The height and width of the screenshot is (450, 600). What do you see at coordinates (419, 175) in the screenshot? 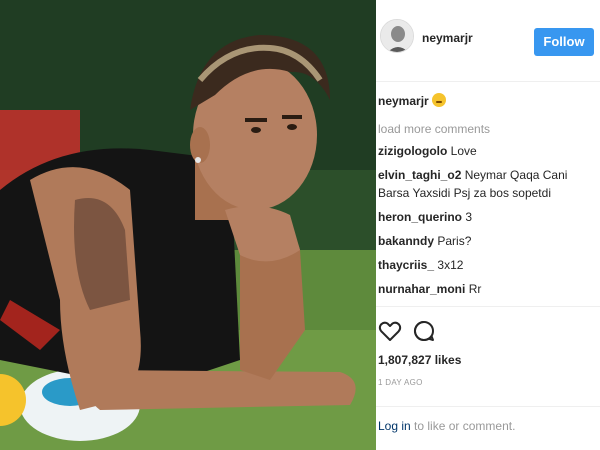
I see `comment-username: elvin_taghi_o2` at bounding box center [419, 175].